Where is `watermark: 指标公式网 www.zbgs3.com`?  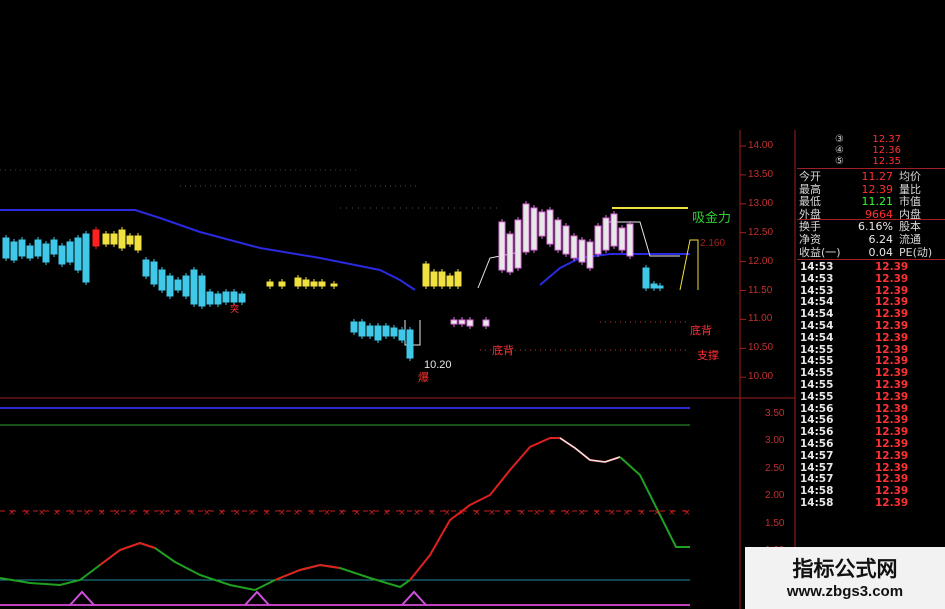
watermark: 指标公式网 www.zbgs3.com is located at coordinates (845, 578).